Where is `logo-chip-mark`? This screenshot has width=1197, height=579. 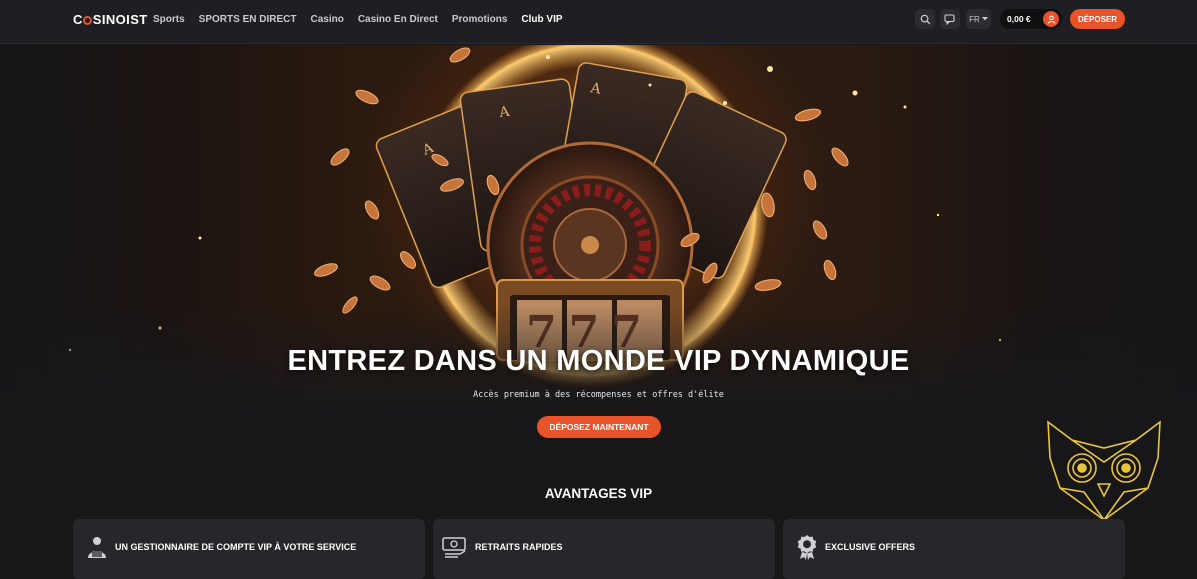
logo-chip-mark is located at coordinates (88, 20).